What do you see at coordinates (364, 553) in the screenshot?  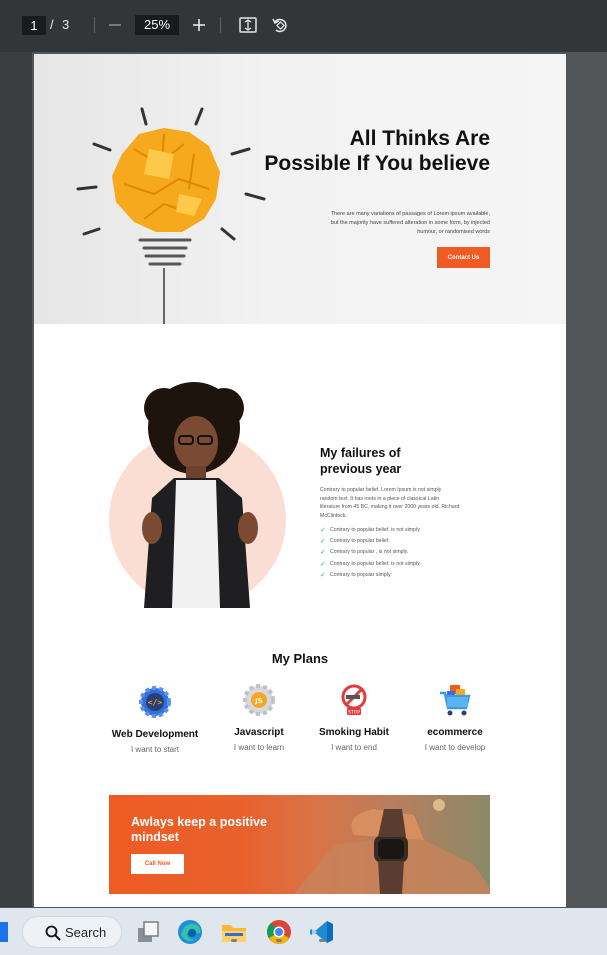 I see `list-item: ✓ Contrary to popular , is not simply.` at bounding box center [364, 553].